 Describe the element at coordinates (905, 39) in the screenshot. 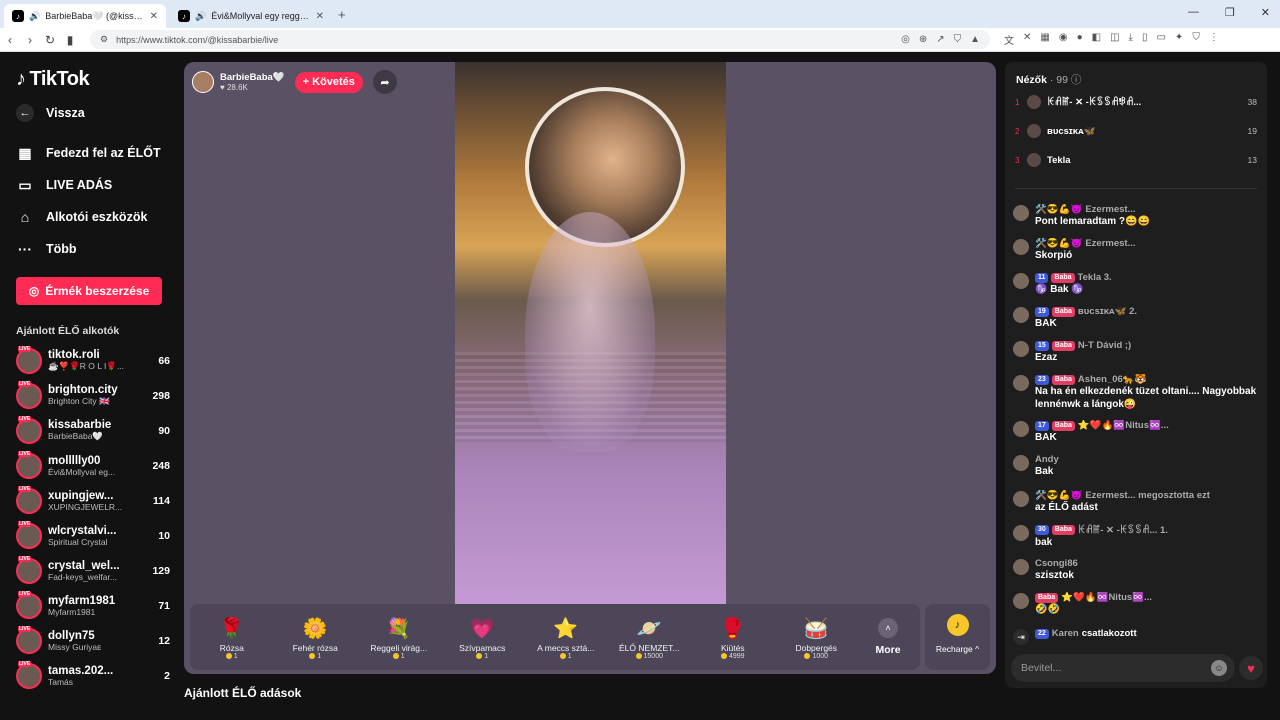

I see `cast-icon: ◎` at that location.